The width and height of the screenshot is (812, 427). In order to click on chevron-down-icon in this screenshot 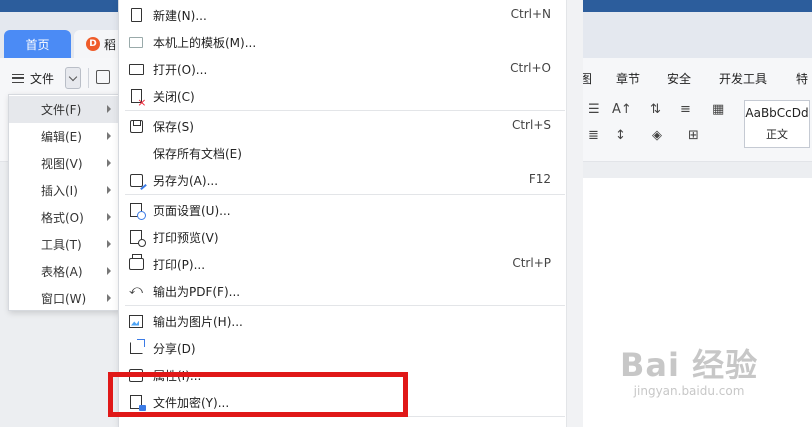, I will do `click(73, 76)`.